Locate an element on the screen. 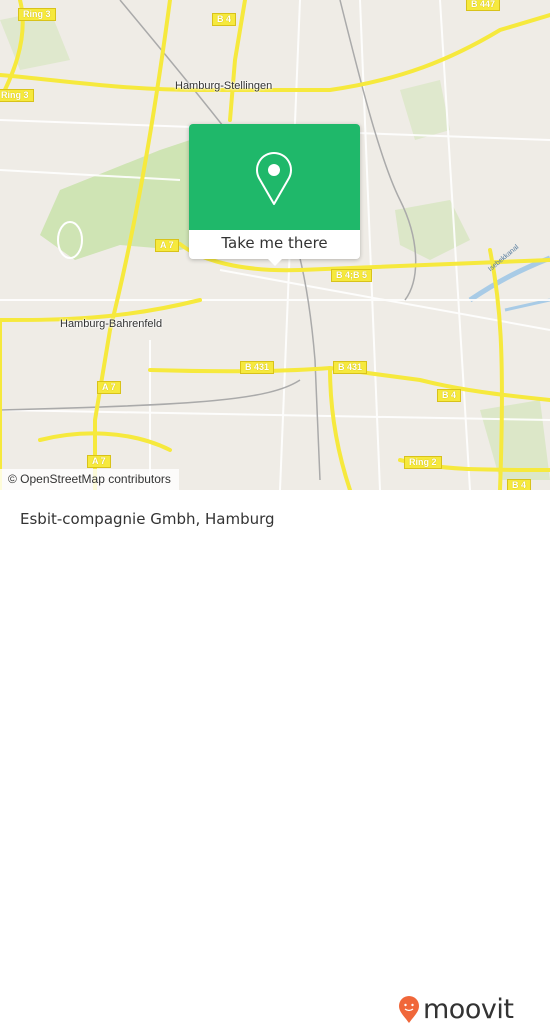 The image size is (550, 1025). road-shield: Ring 2 is located at coordinates (423, 462).